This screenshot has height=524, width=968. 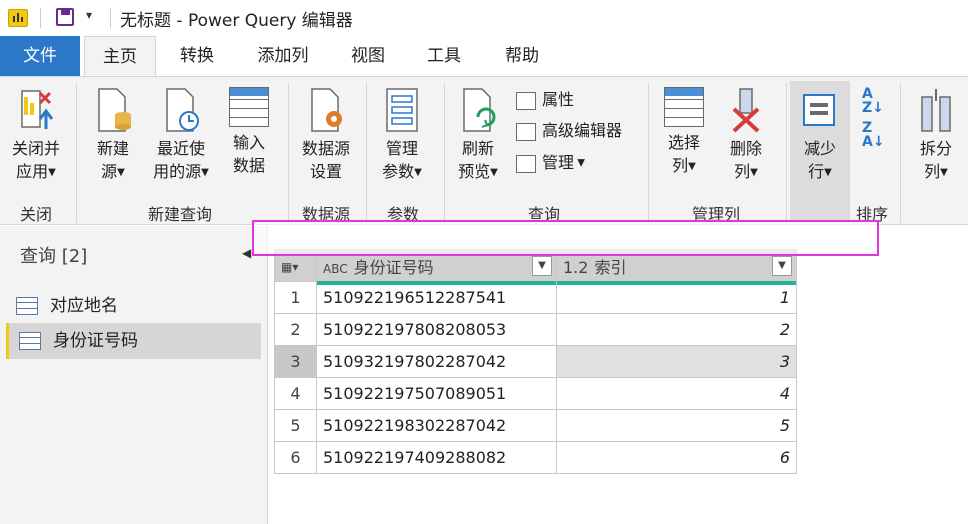 I want to click on manage-parameters-label-2: 参数, so click(x=398, y=171).